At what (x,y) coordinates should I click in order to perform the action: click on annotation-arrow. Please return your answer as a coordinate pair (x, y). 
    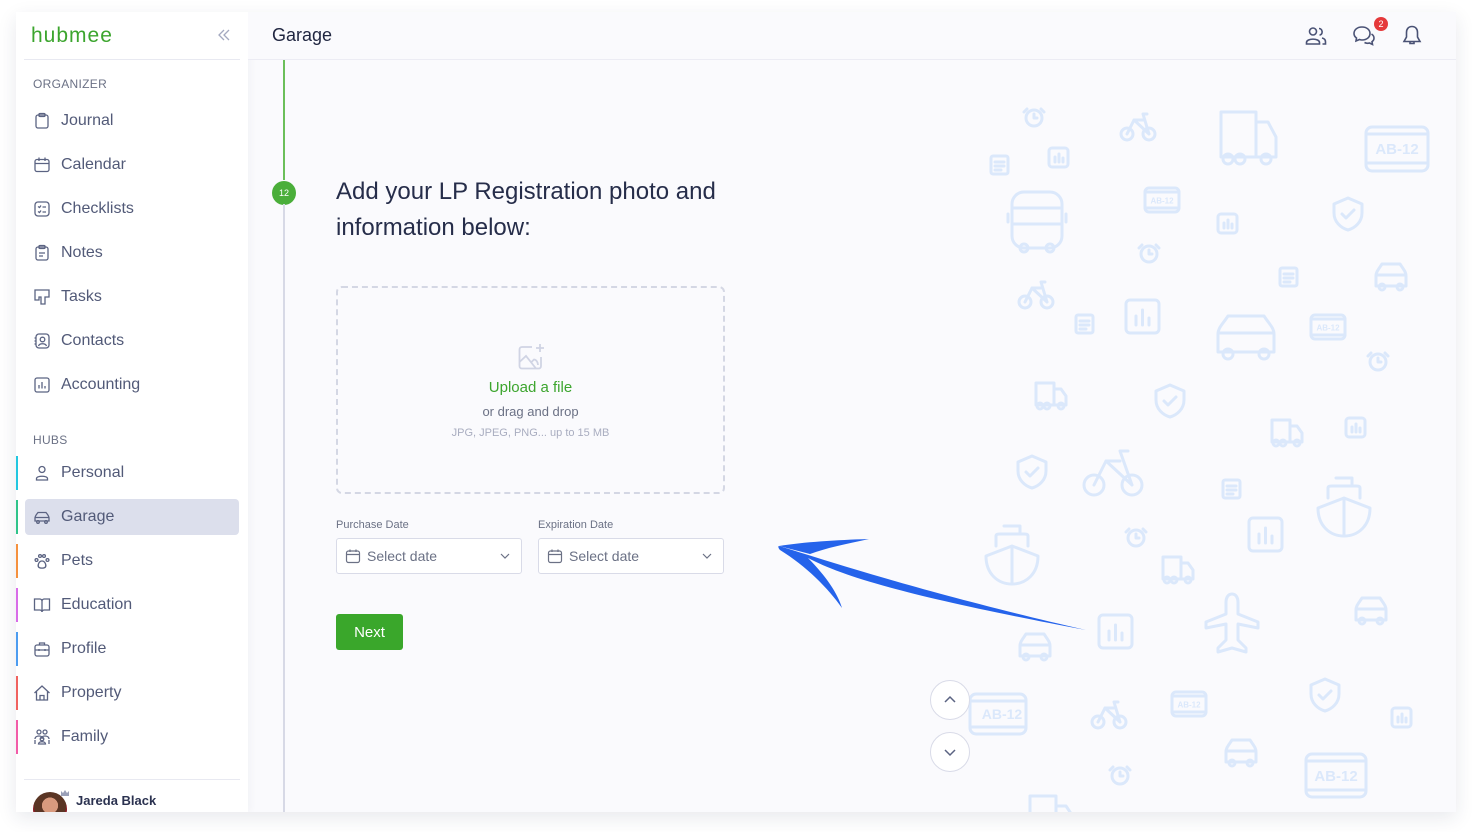
    Looking at the image, I should click on (932, 584).